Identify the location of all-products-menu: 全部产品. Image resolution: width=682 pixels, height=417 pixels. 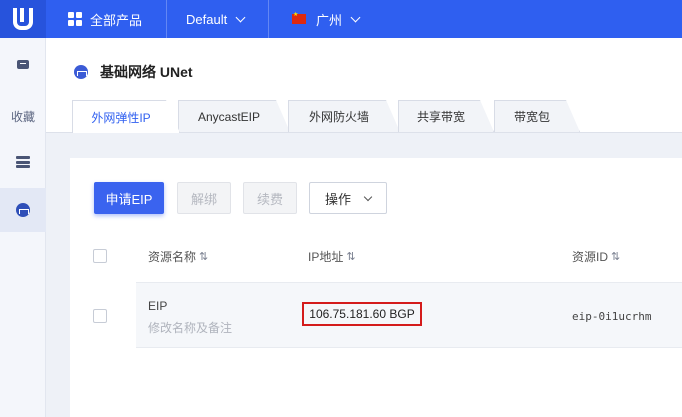
(105, 19).